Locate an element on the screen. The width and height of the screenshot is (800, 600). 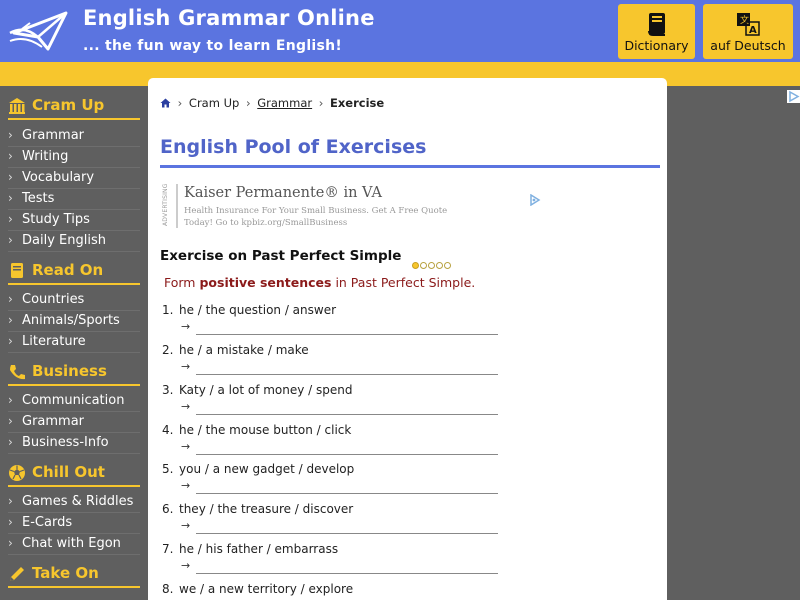
sidebar-item-animals-sports: › Animals/Sports is located at coordinates (74, 321).